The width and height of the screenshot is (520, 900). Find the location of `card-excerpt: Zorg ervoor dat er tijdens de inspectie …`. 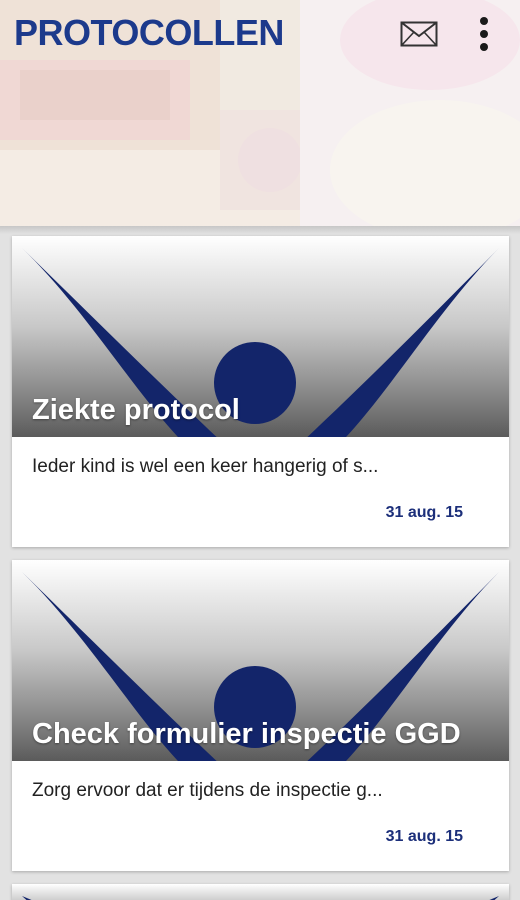

card-excerpt: Zorg ervoor dat er tijdens de inspectie … is located at coordinates (207, 790).